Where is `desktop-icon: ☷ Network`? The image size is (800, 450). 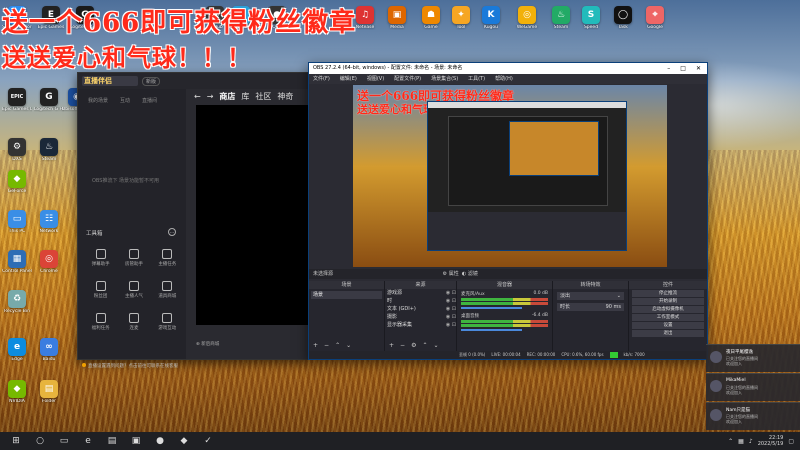 desktop-icon: ☷ Network is located at coordinates (49, 222).